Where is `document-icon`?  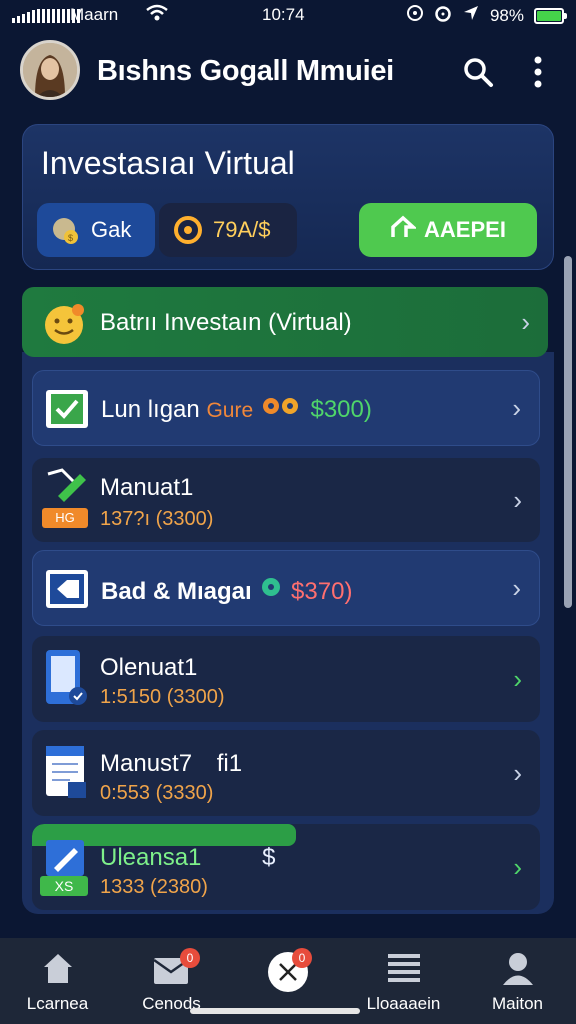 document-icon is located at coordinates (67, 774).